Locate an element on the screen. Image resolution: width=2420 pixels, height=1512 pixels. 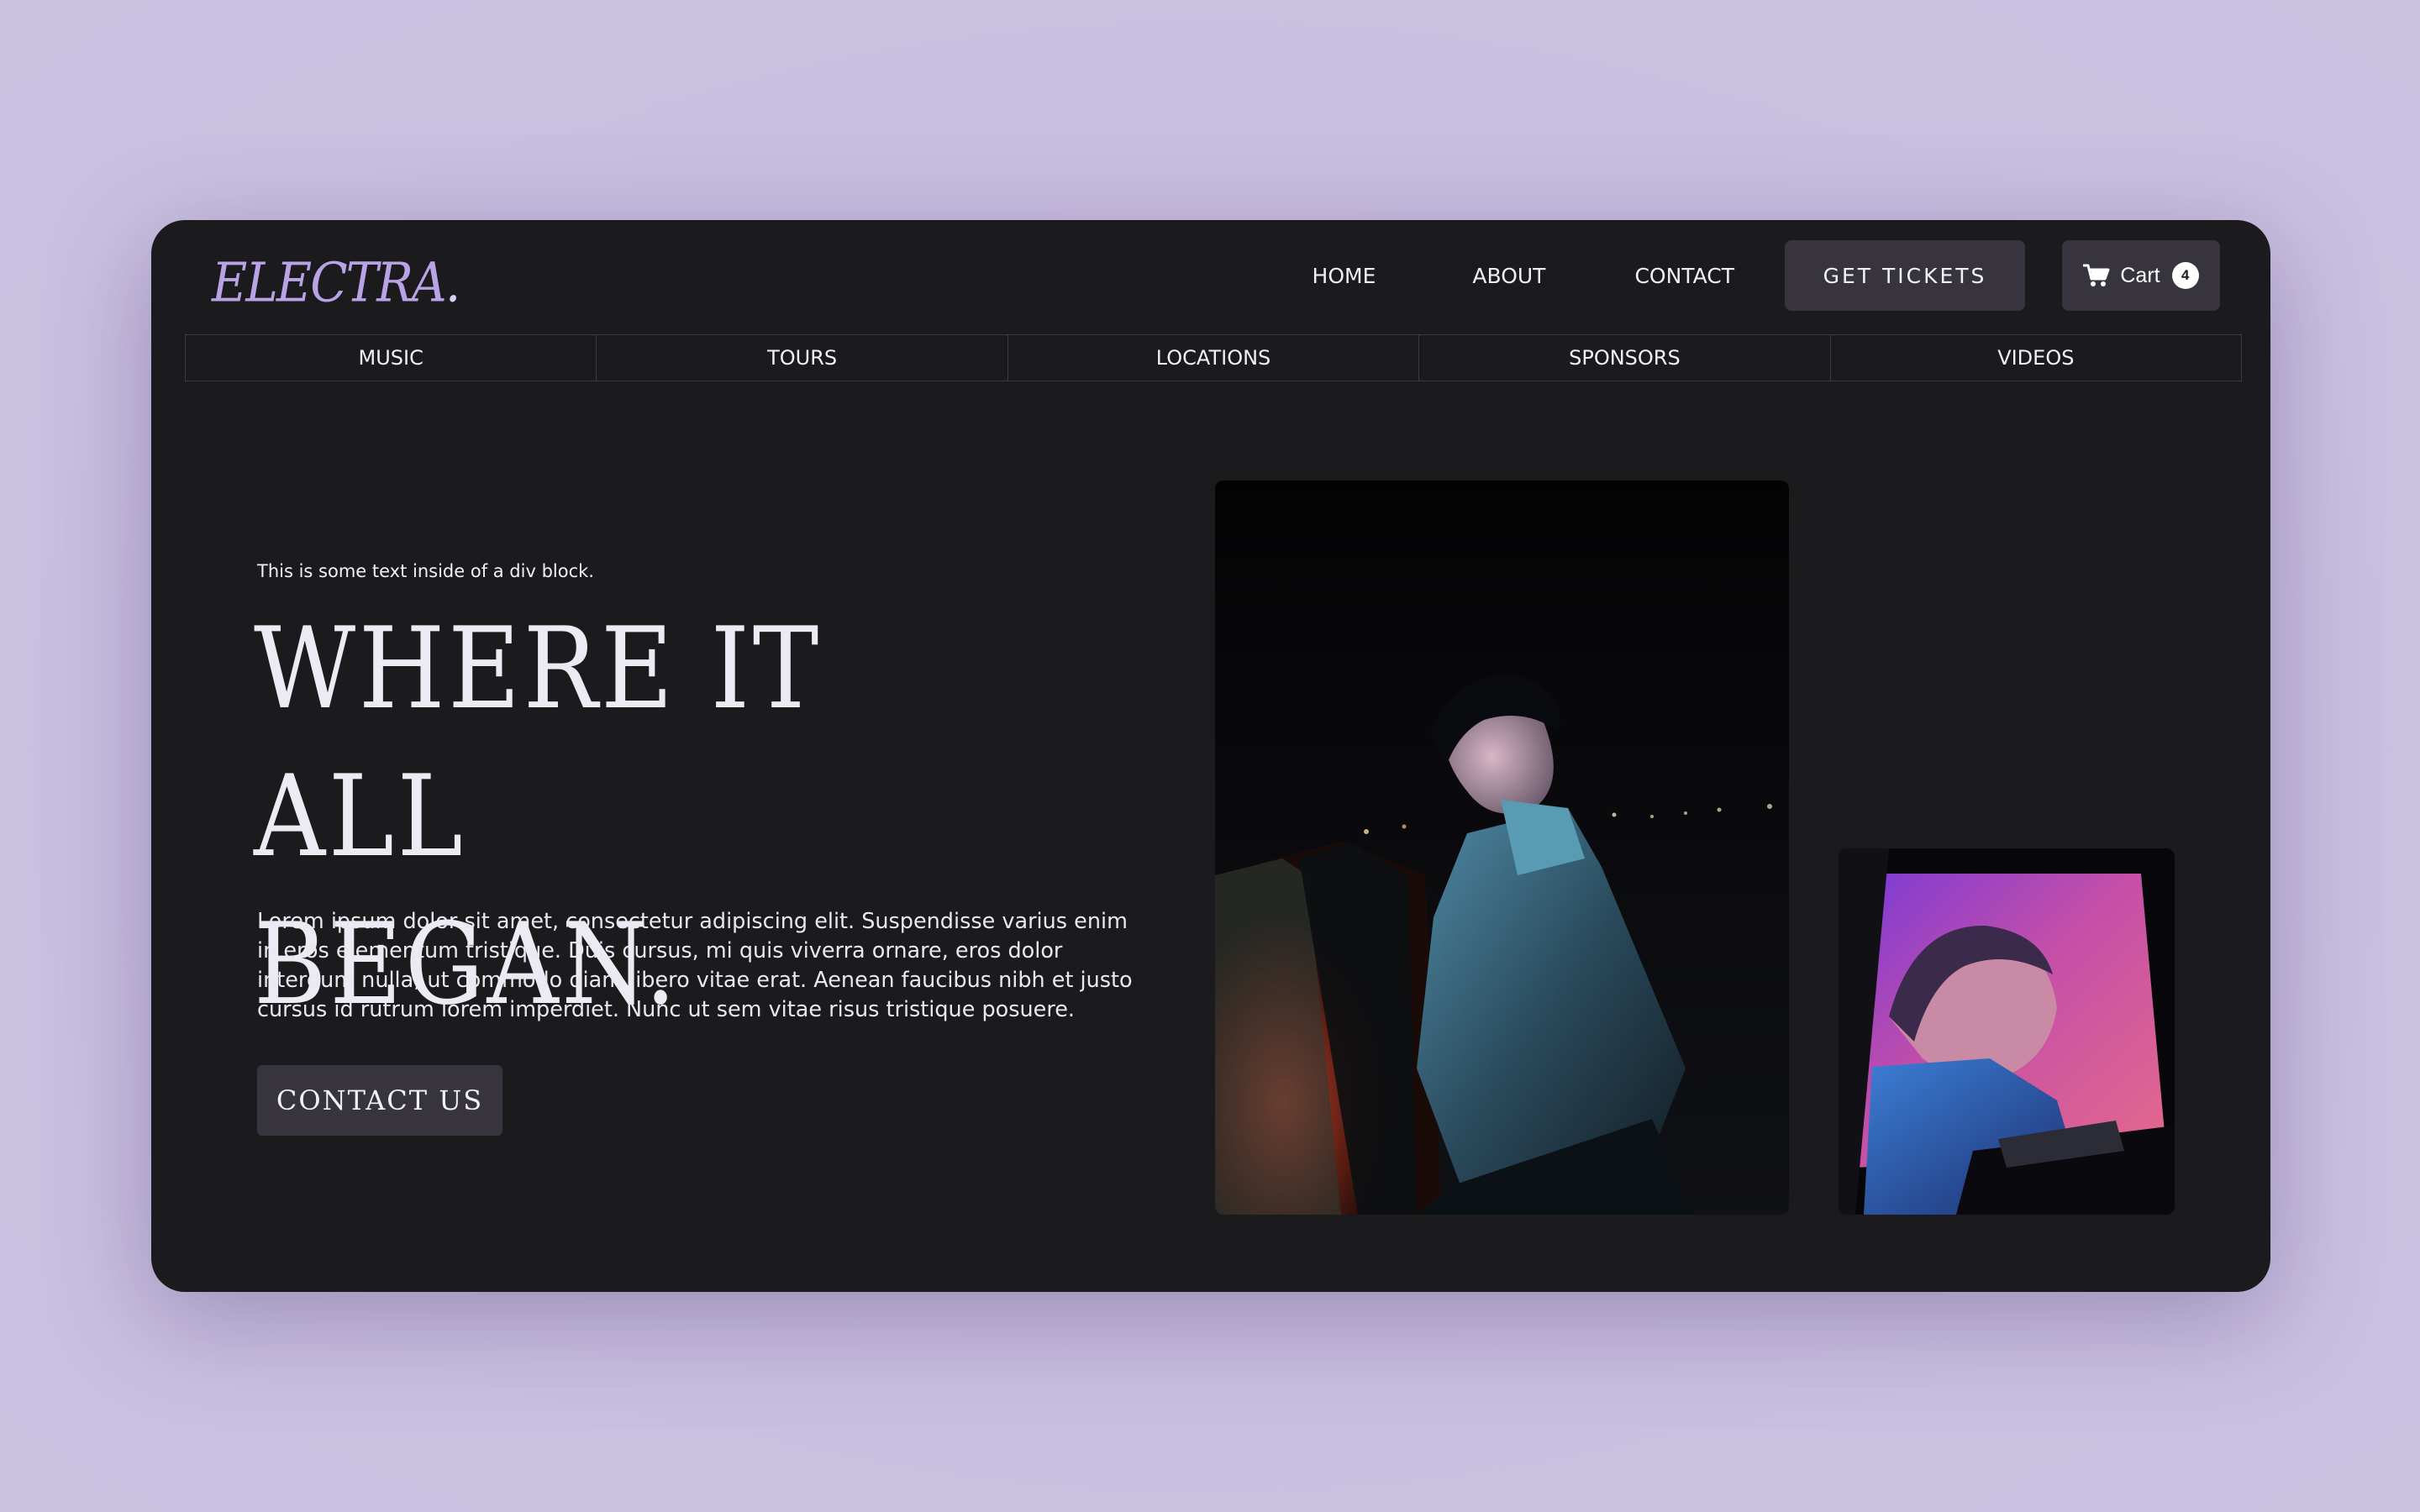
cart-icon is located at coordinates (2096, 275).